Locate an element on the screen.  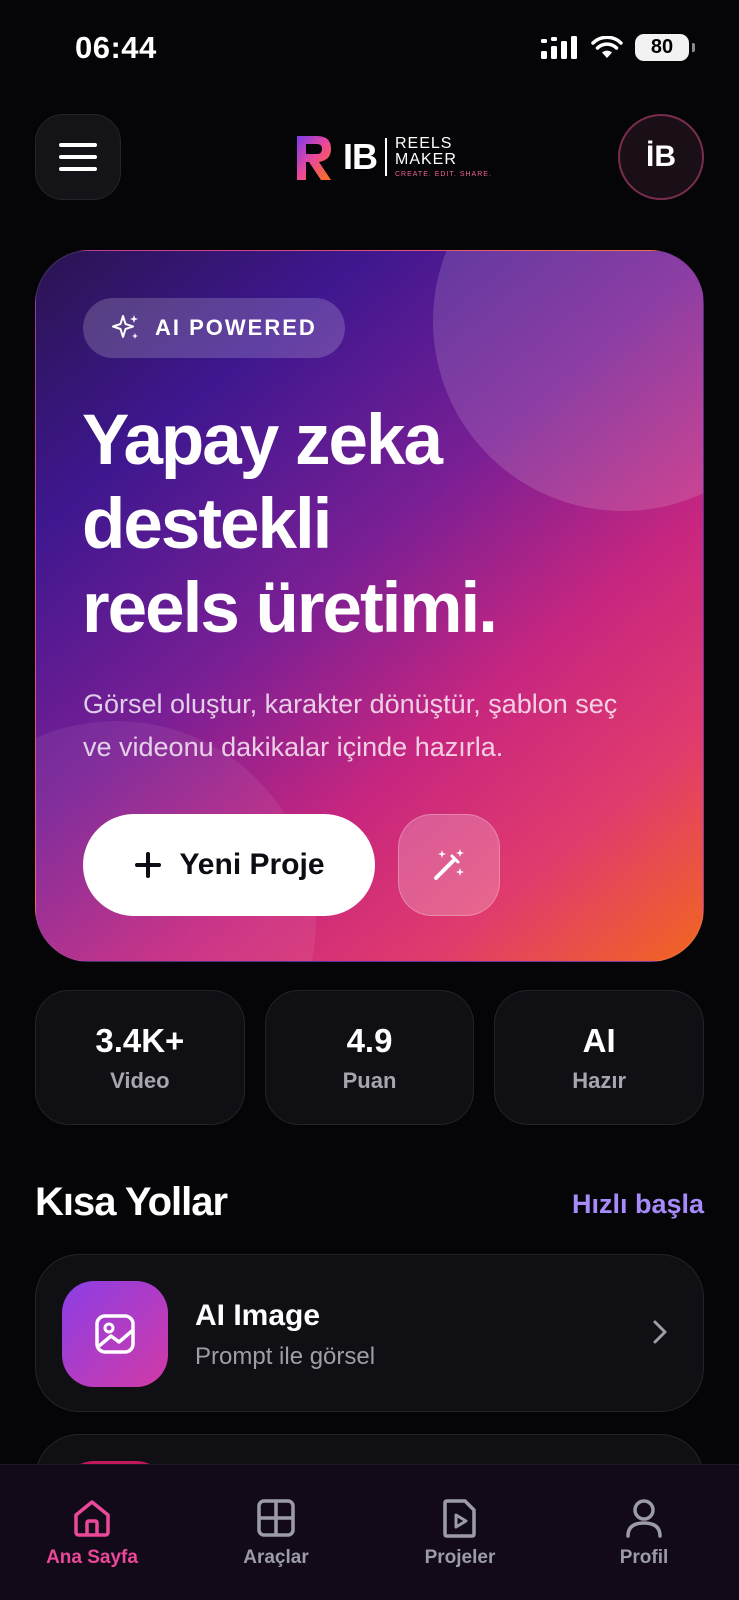
nav-label: Profil is located at coordinates (644, 1557).